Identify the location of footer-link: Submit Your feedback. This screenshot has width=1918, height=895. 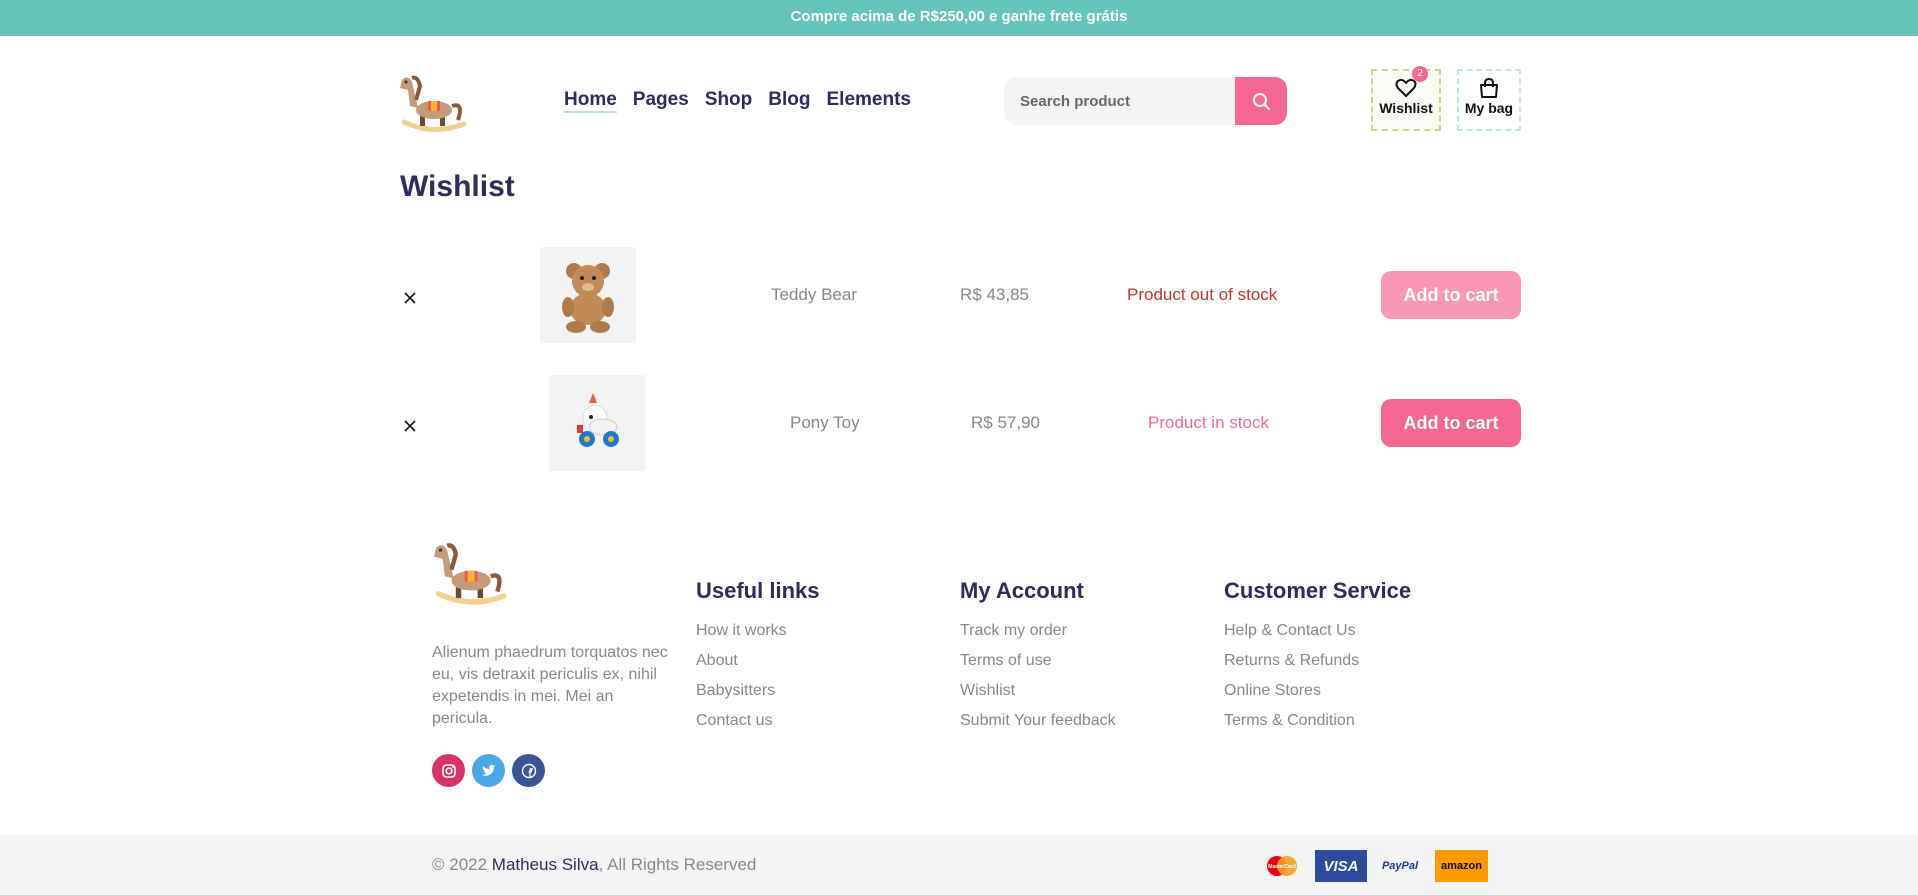
(1038, 721).